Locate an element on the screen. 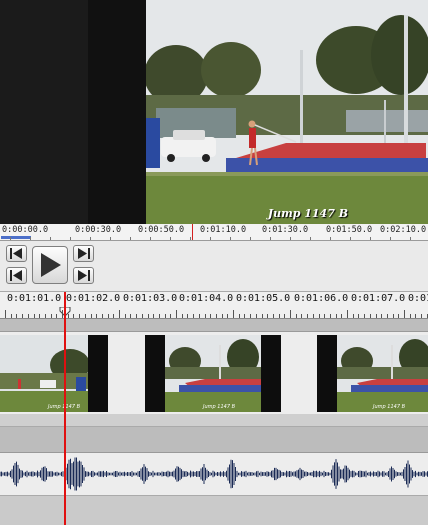  letterbox-left is located at coordinates (44, 112).